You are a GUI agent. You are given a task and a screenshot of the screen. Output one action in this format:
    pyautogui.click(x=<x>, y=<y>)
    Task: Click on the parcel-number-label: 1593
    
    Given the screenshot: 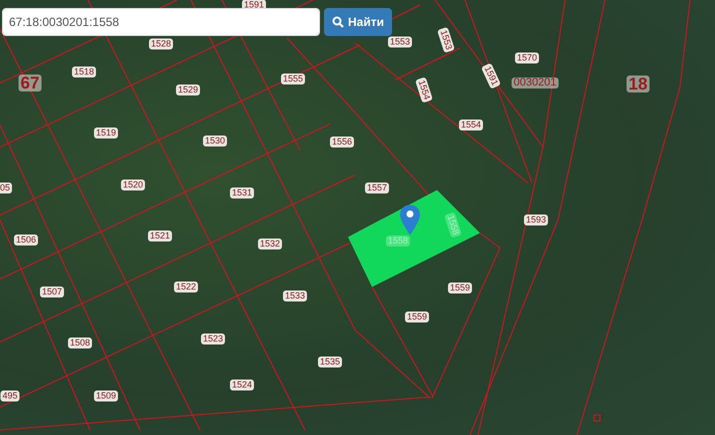 What is the action you would take?
    pyautogui.click(x=536, y=220)
    